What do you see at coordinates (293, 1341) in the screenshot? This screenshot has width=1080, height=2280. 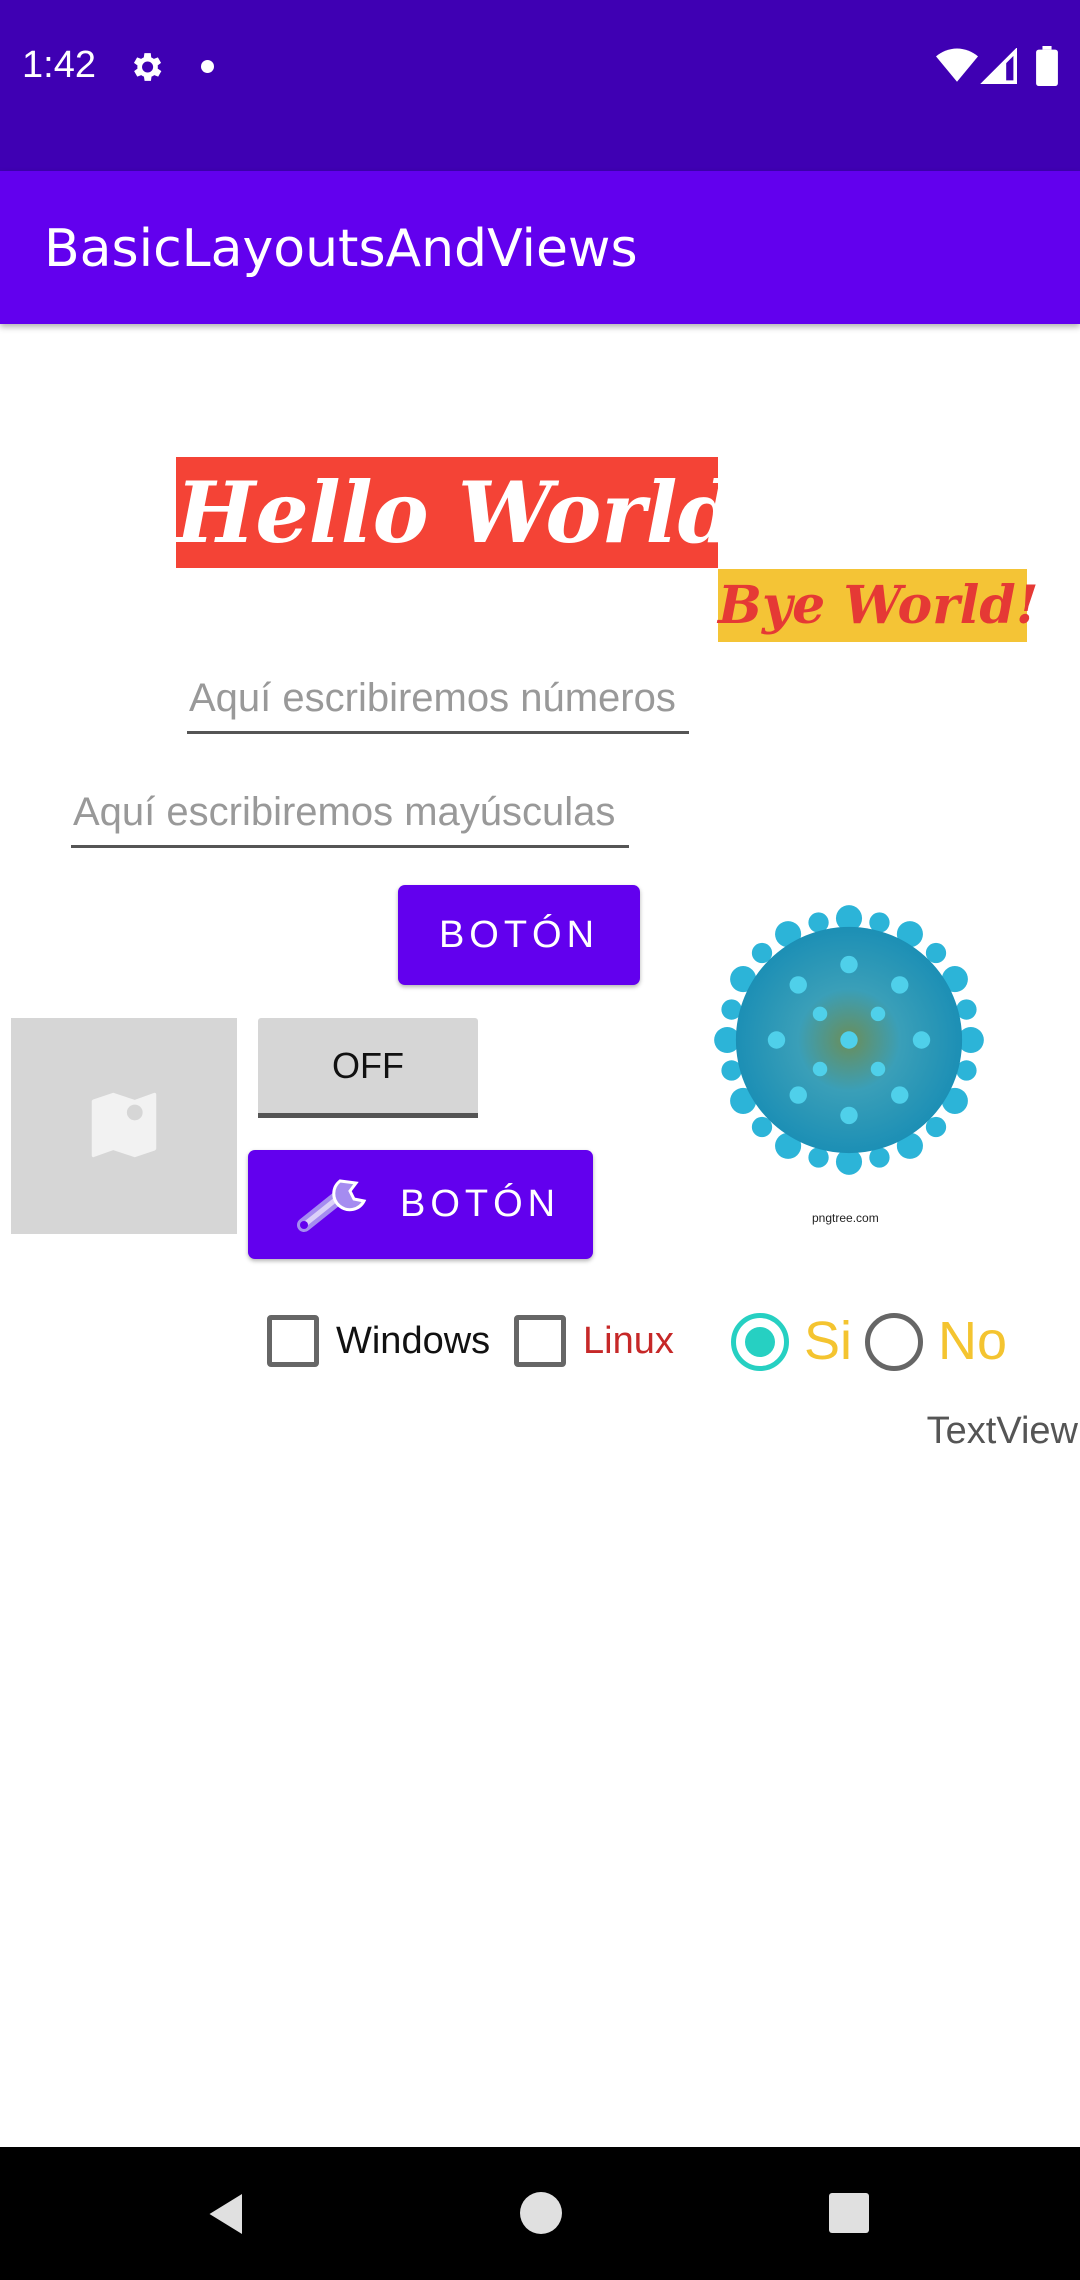 I see `windows-checkbox` at bounding box center [293, 1341].